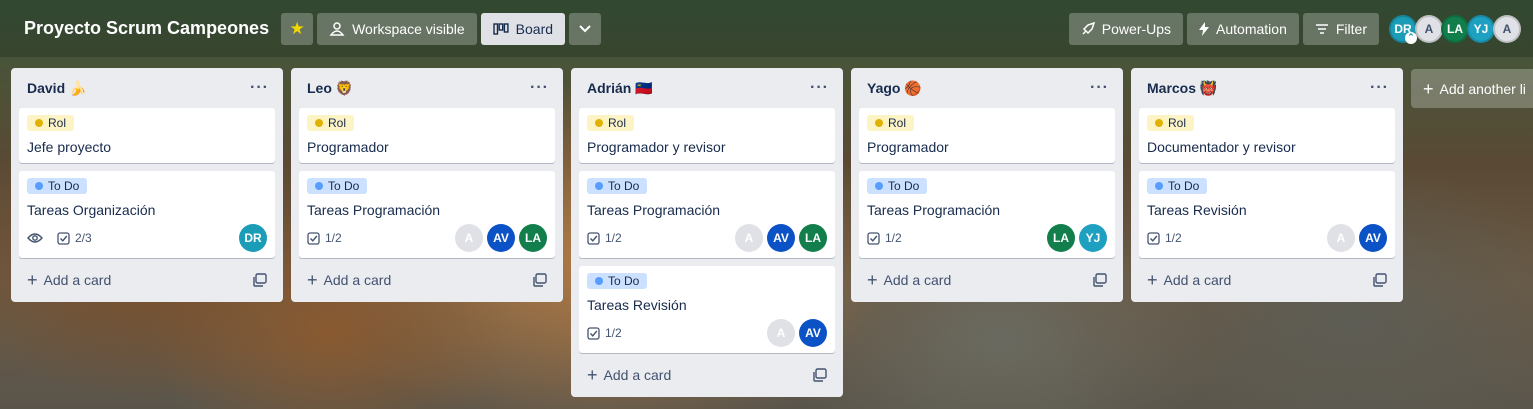  I want to click on list-header: Yago 🏀 ···, so click(987, 88).